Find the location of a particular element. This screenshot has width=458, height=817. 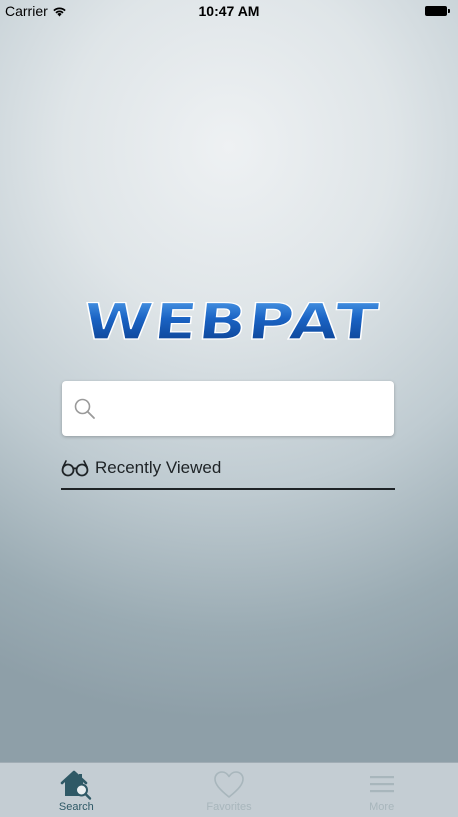

glasses-icon is located at coordinates (75, 468).